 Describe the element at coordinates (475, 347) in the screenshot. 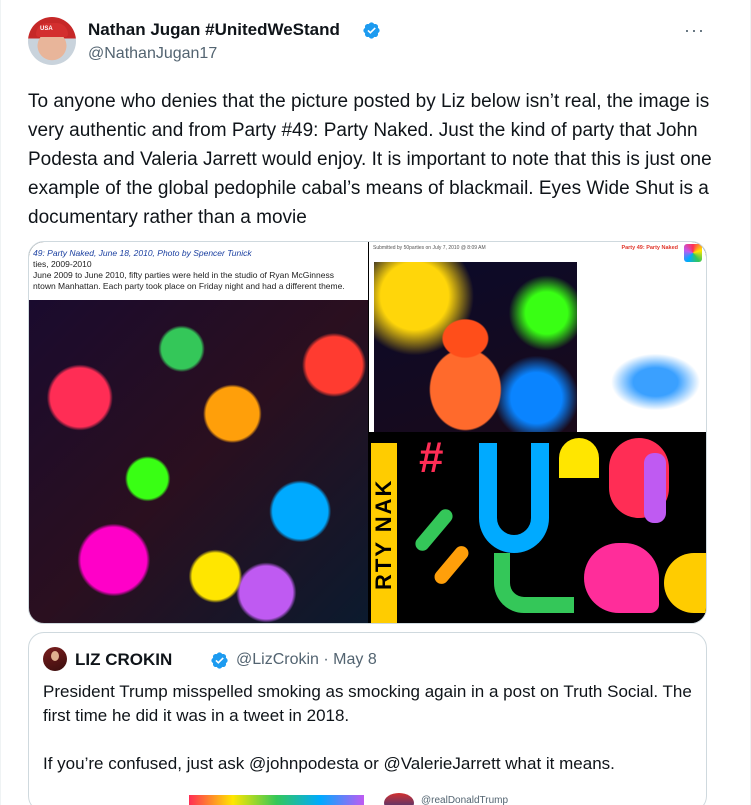

I see `painted-person-photo` at that location.